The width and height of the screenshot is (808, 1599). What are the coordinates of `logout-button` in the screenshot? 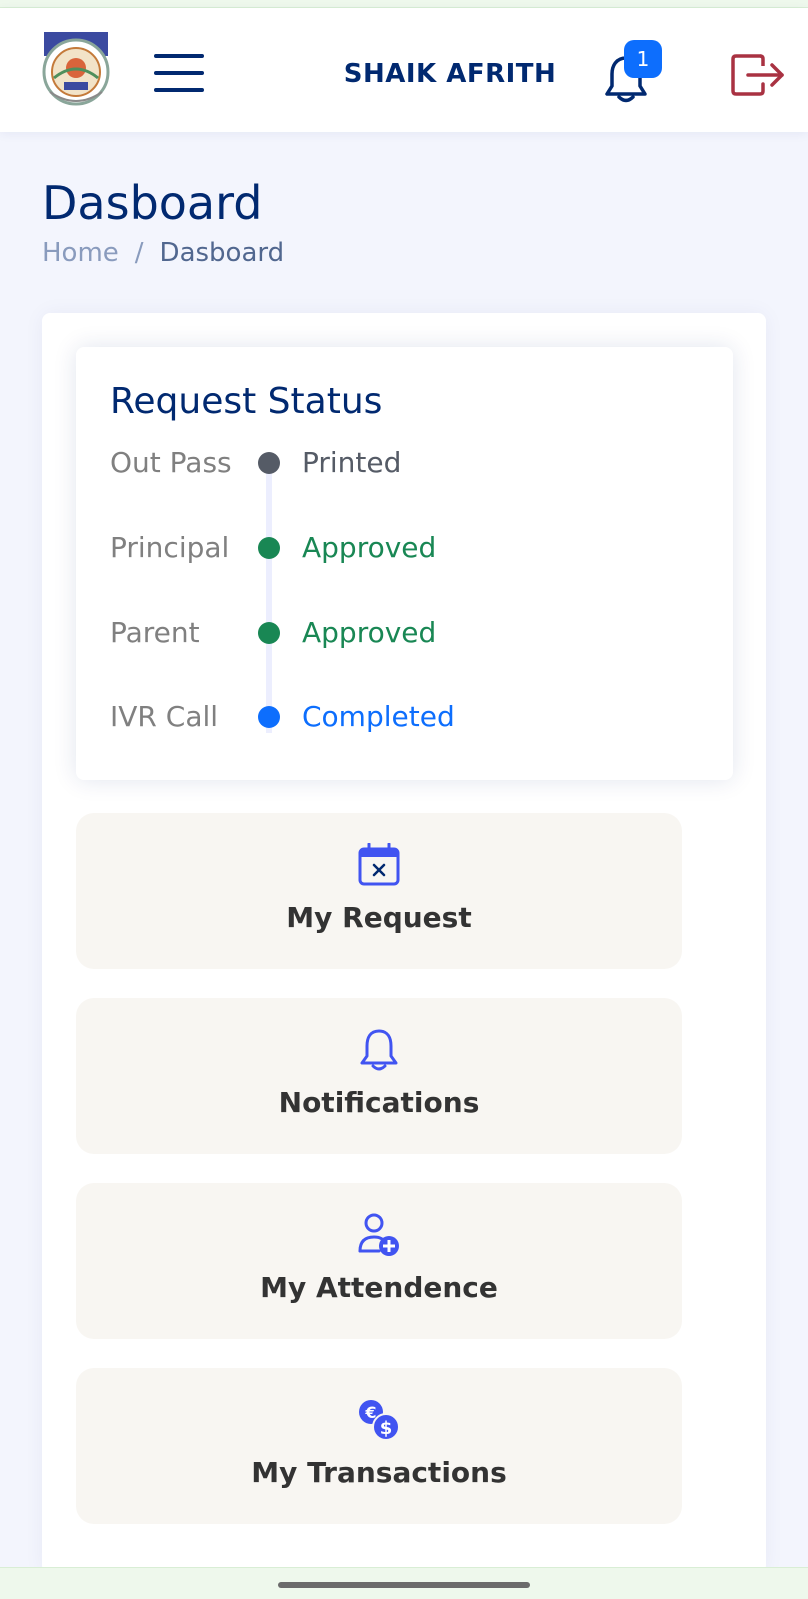 It's located at (761, 77).